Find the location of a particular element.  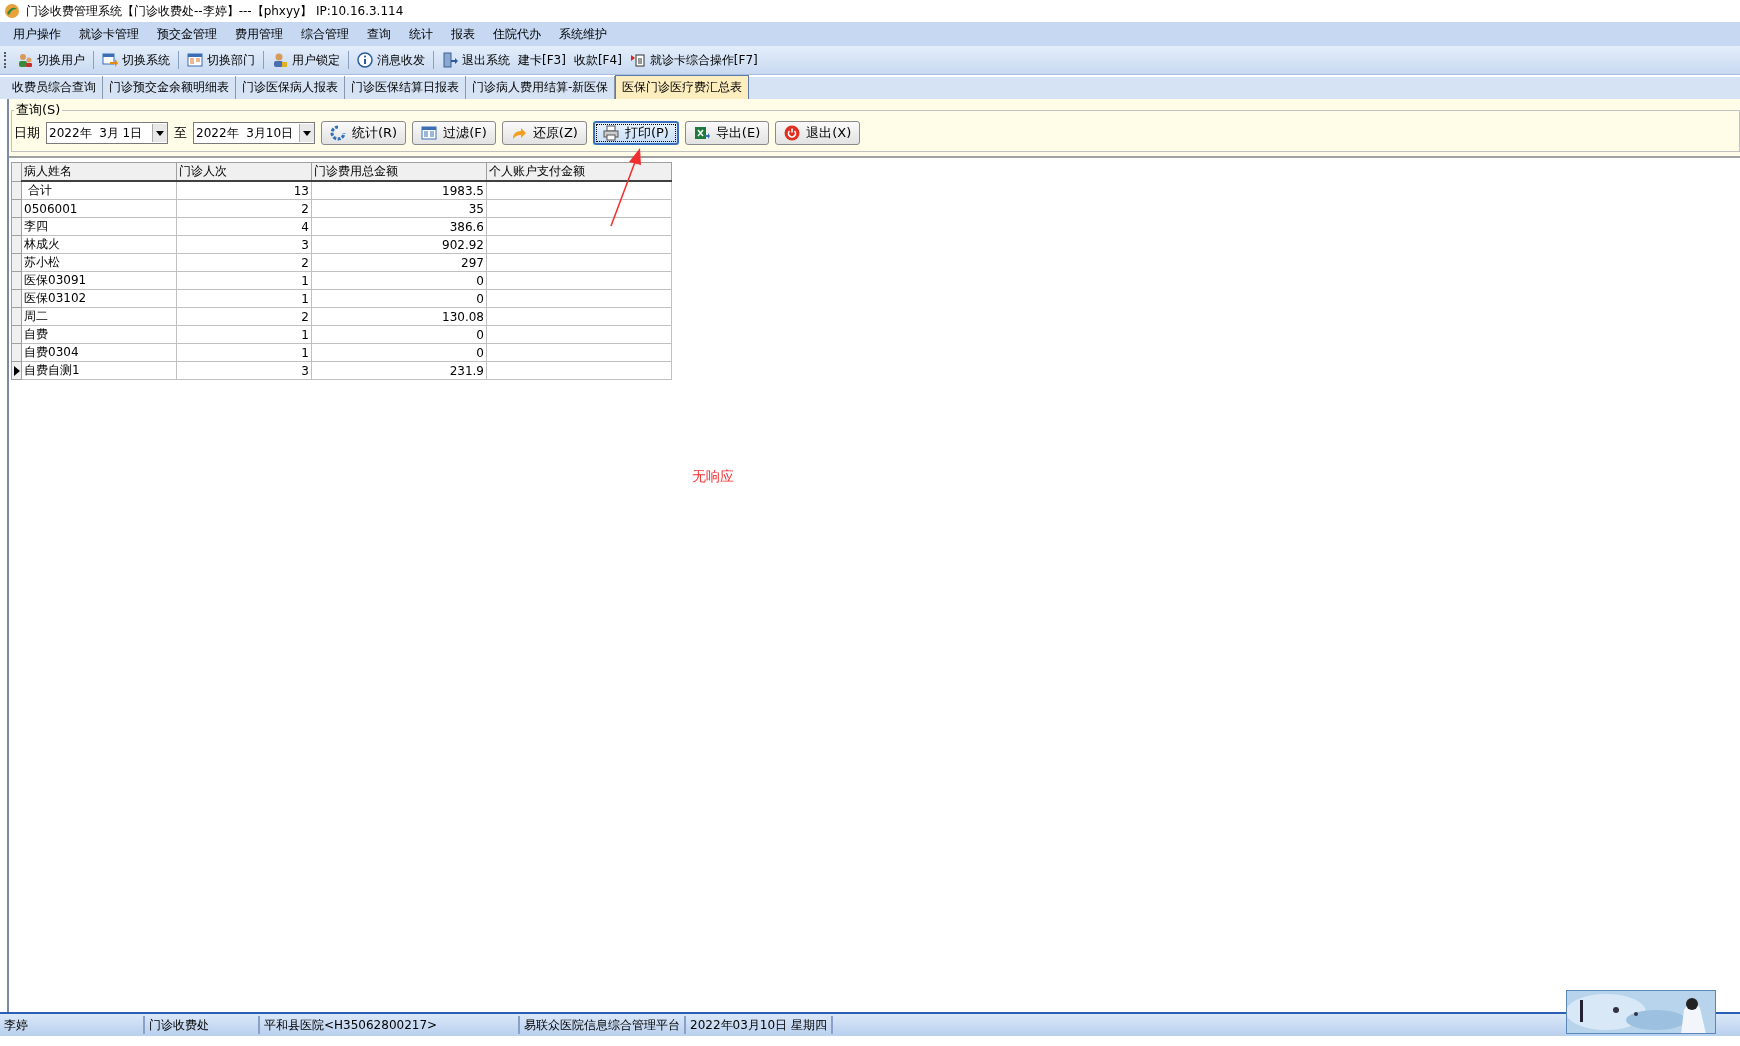

menu-item: 统计 is located at coordinates (421, 34).